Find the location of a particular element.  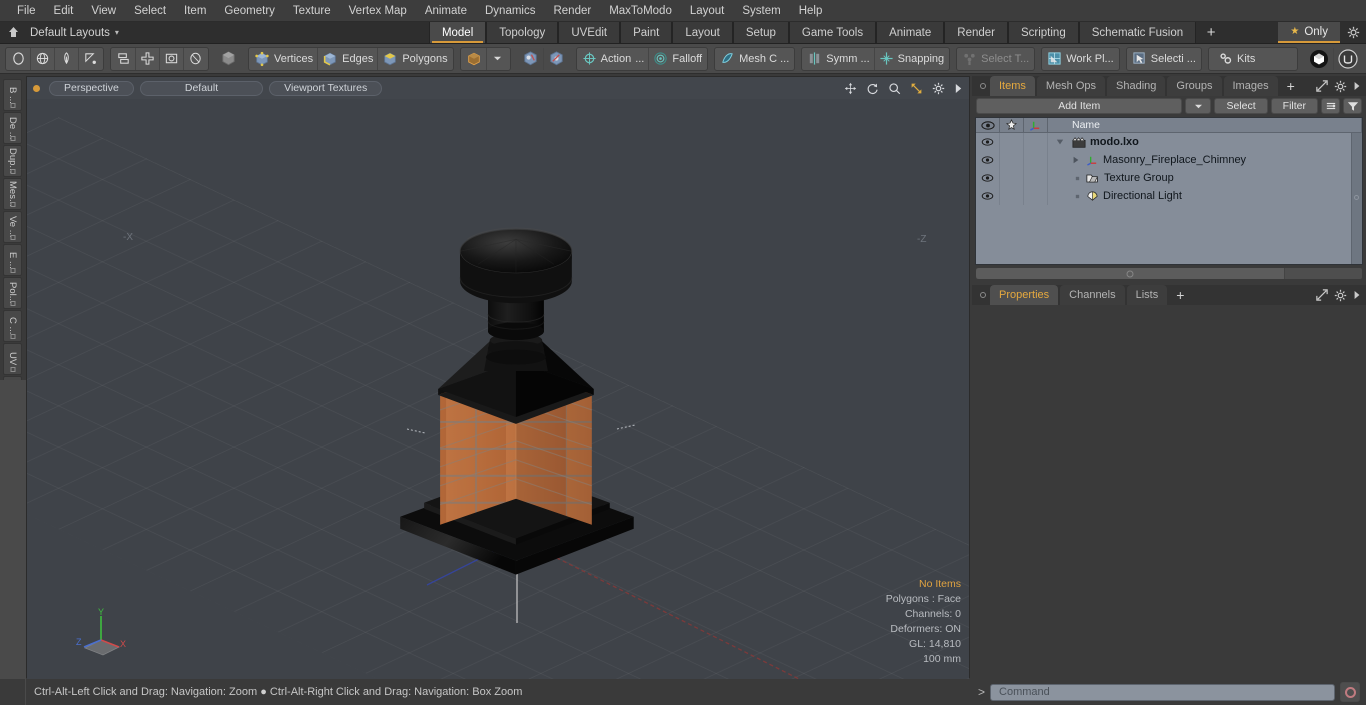

menu-item-geometry: Geometry is located at coordinates (249, 11).